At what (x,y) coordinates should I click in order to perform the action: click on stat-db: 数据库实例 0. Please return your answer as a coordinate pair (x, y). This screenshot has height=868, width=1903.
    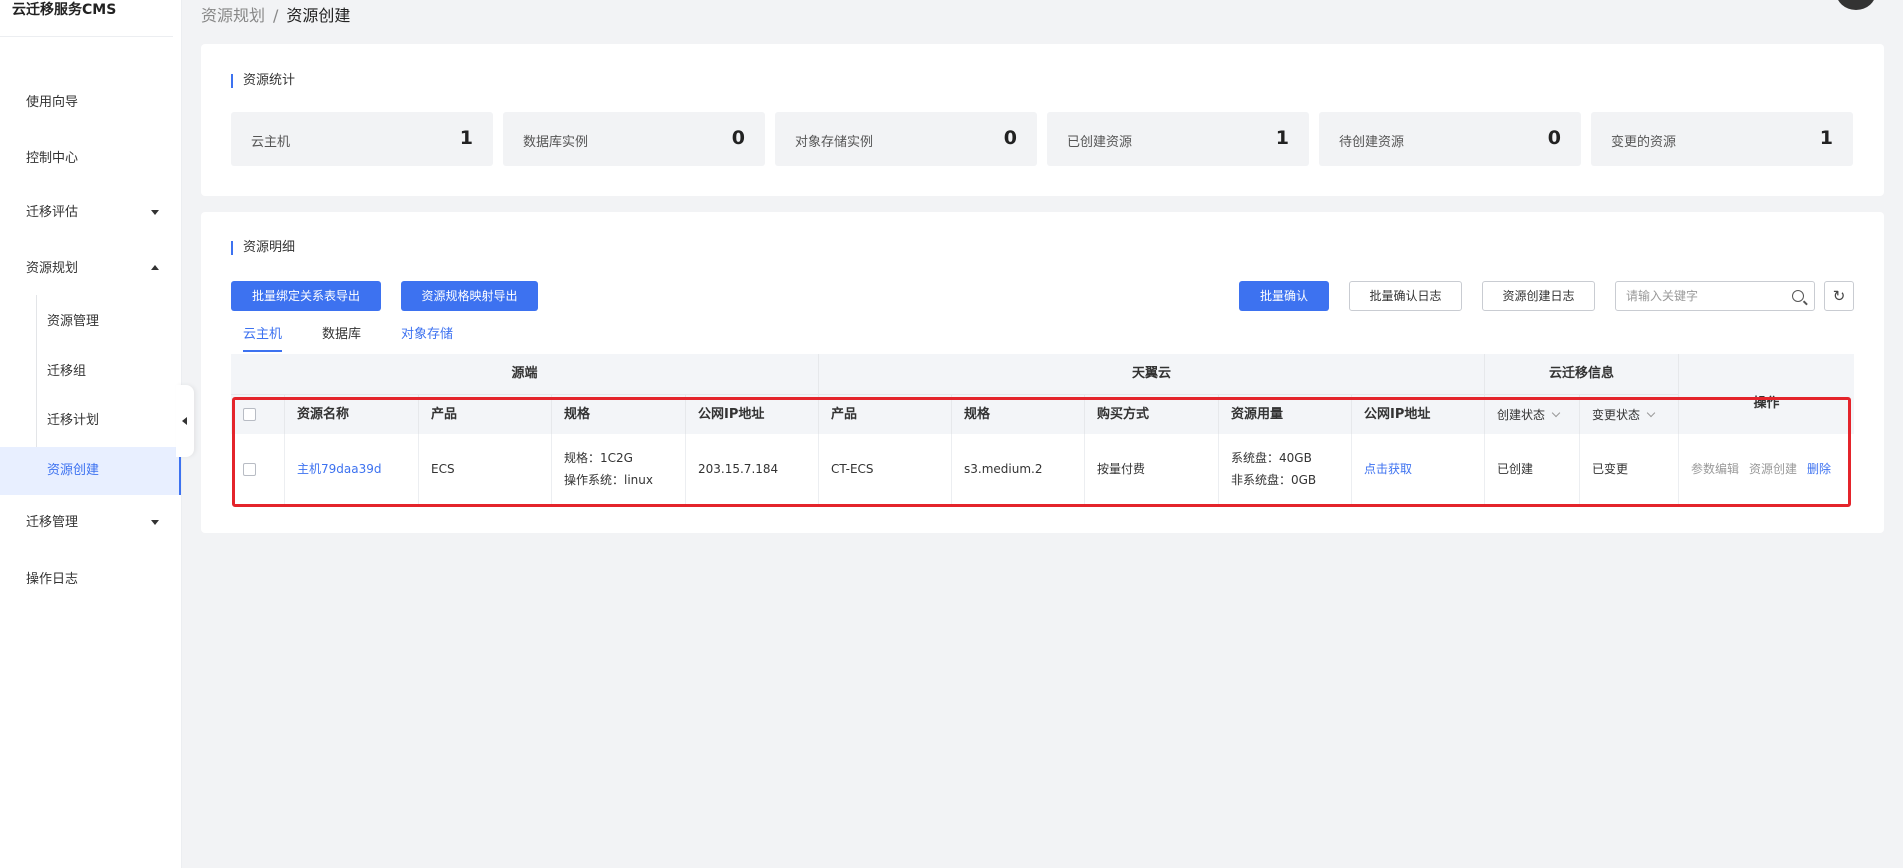
    Looking at the image, I should click on (634, 139).